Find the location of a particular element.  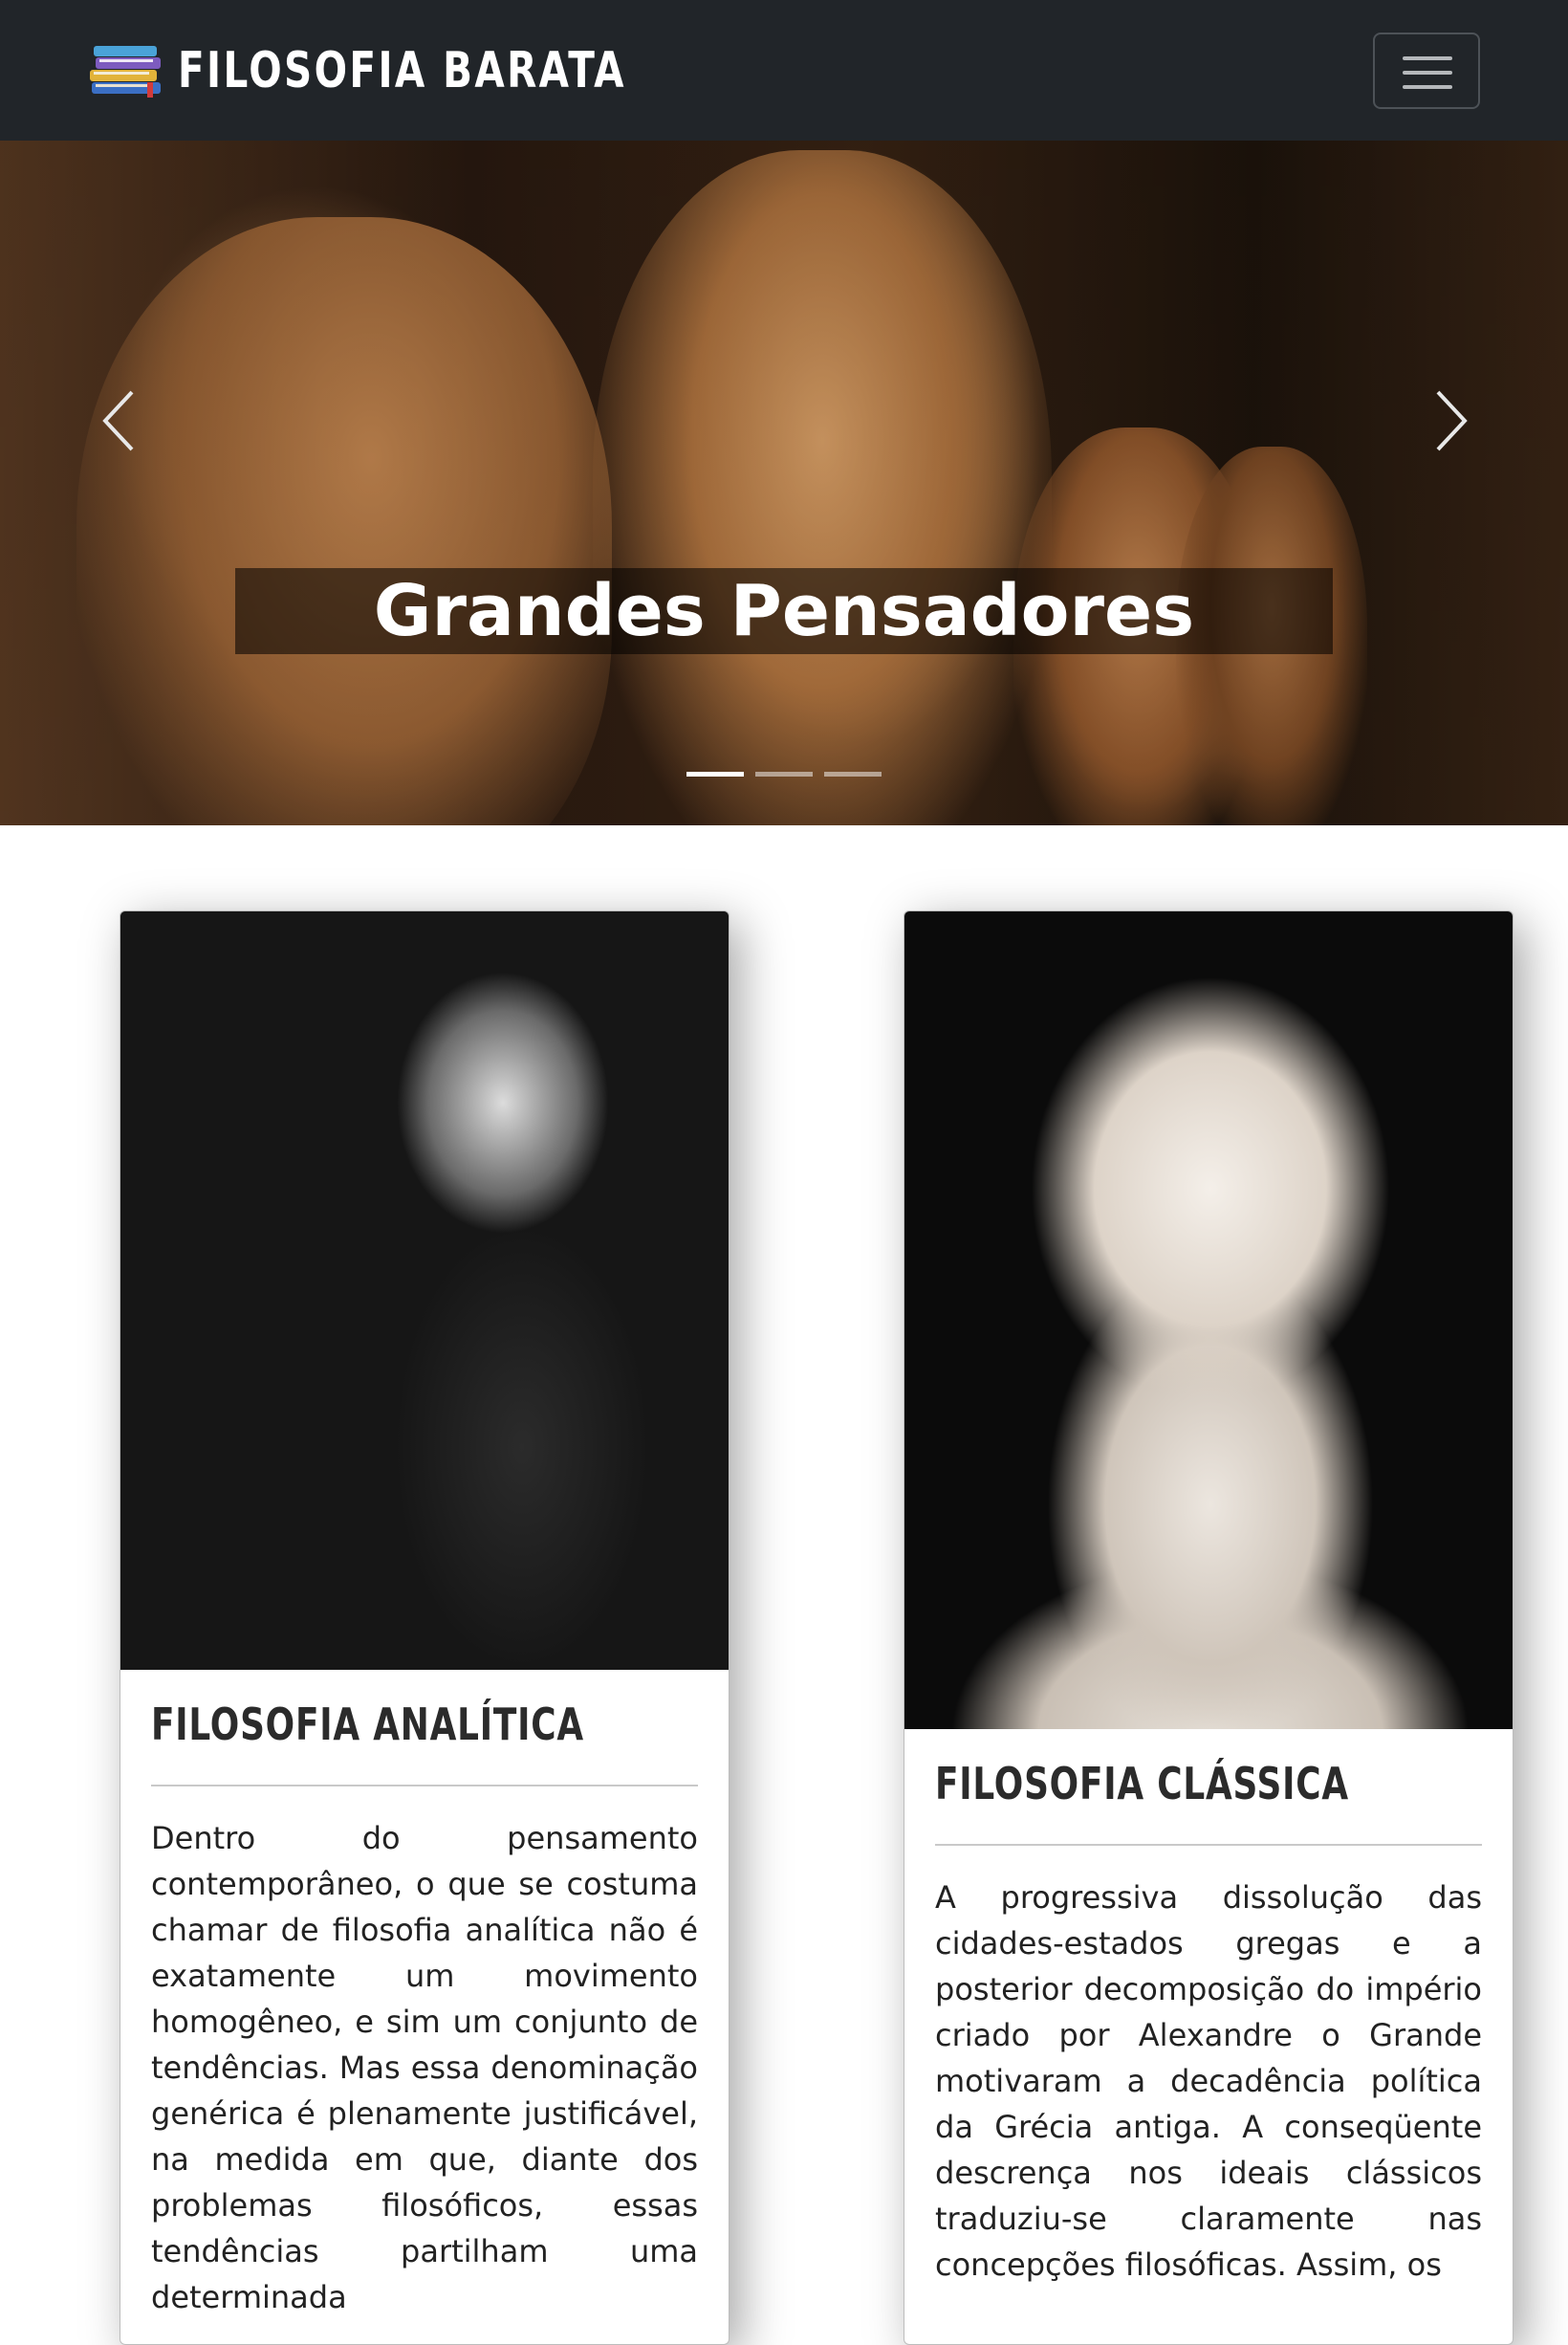

card-title: FILOSOFIA CLÁSSICA is located at coordinates (1142, 1784).